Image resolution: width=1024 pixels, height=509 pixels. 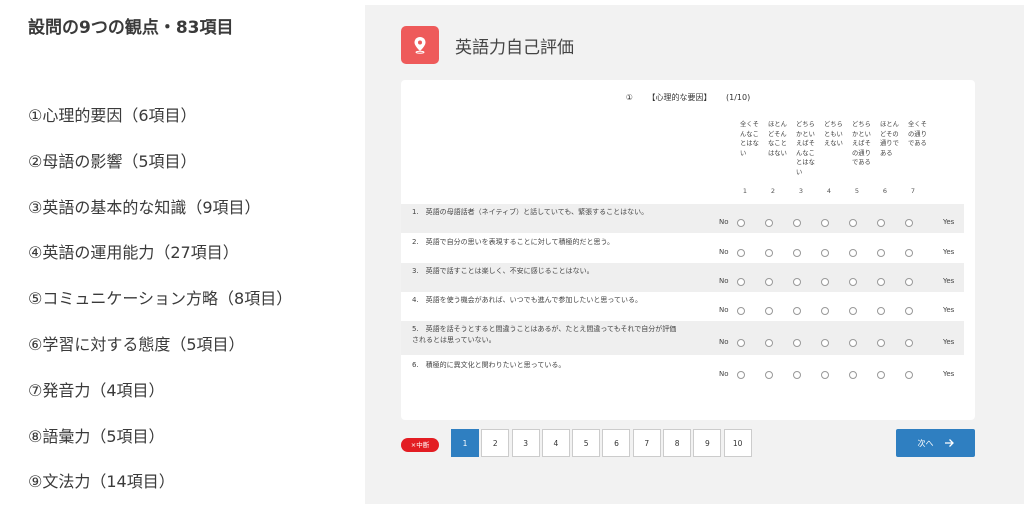 What do you see at coordinates (707, 443) in the screenshot?
I see `page-button: 9` at bounding box center [707, 443].